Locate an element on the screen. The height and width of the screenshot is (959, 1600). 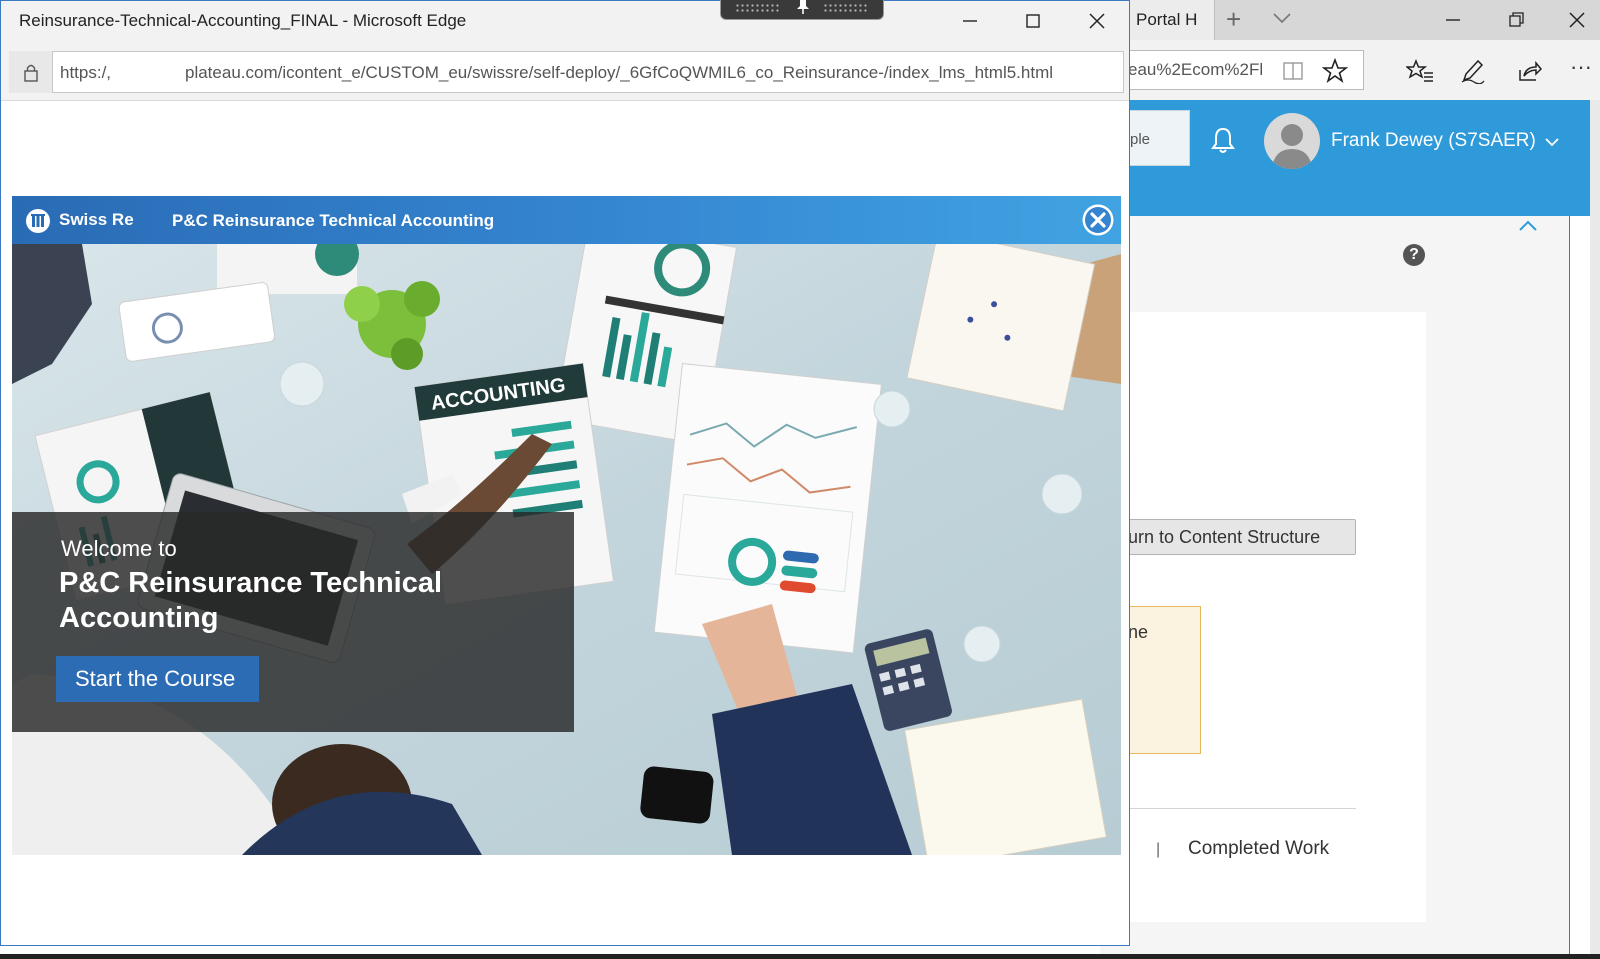
grip-dots-right is located at coordinates (846, 8).